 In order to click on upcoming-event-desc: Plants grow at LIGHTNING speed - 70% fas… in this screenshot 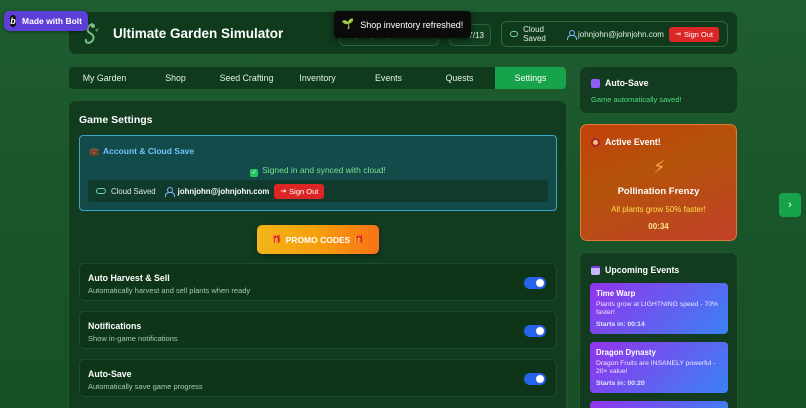, I will do `click(657, 309)`.